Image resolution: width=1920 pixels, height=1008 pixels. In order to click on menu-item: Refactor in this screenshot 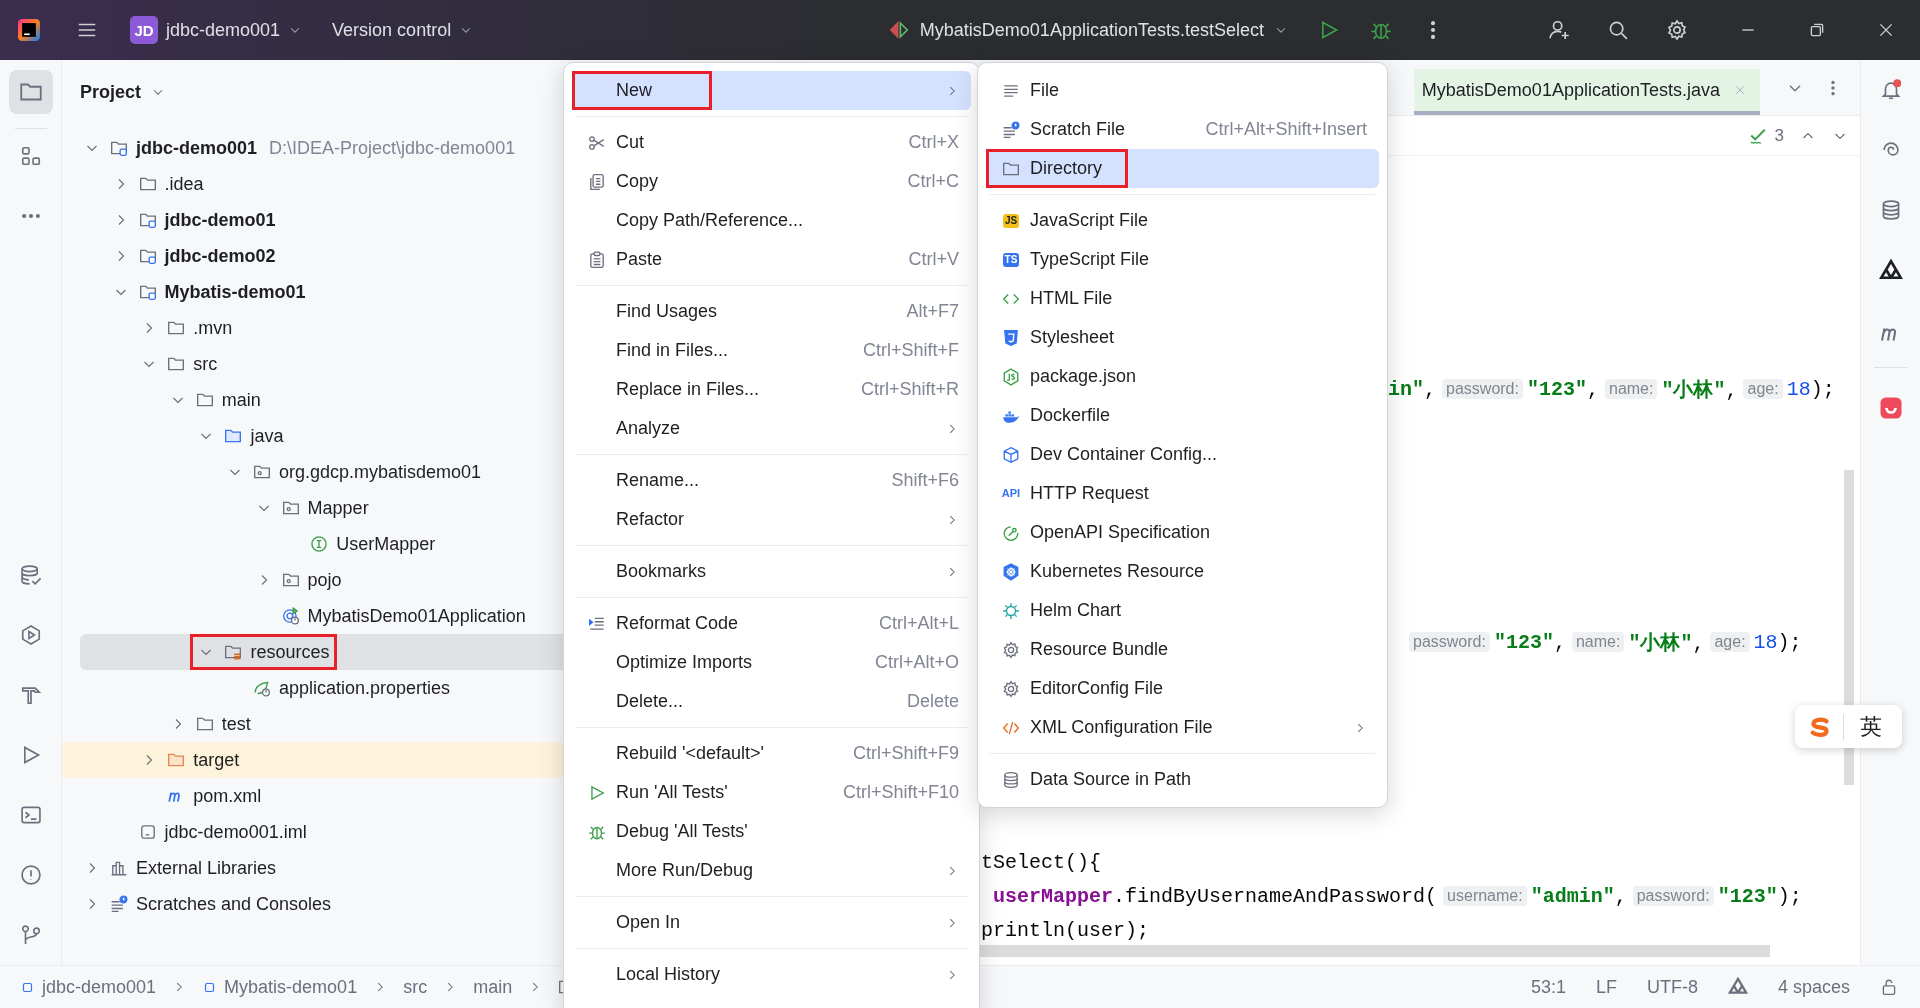, I will do `click(771, 519)`.